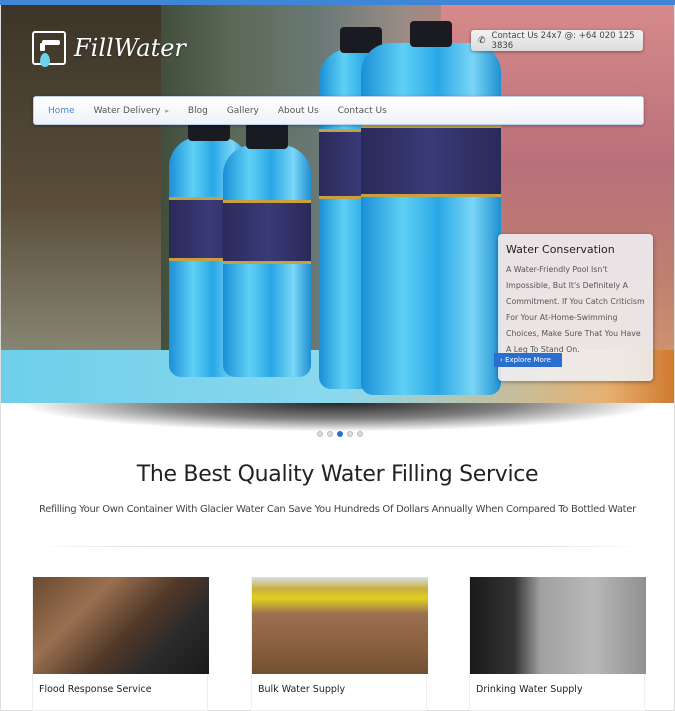 This screenshot has width=675, height=711. What do you see at coordinates (560, 249) in the screenshot?
I see `caption-title: Water Conservation` at bounding box center [560, 249].